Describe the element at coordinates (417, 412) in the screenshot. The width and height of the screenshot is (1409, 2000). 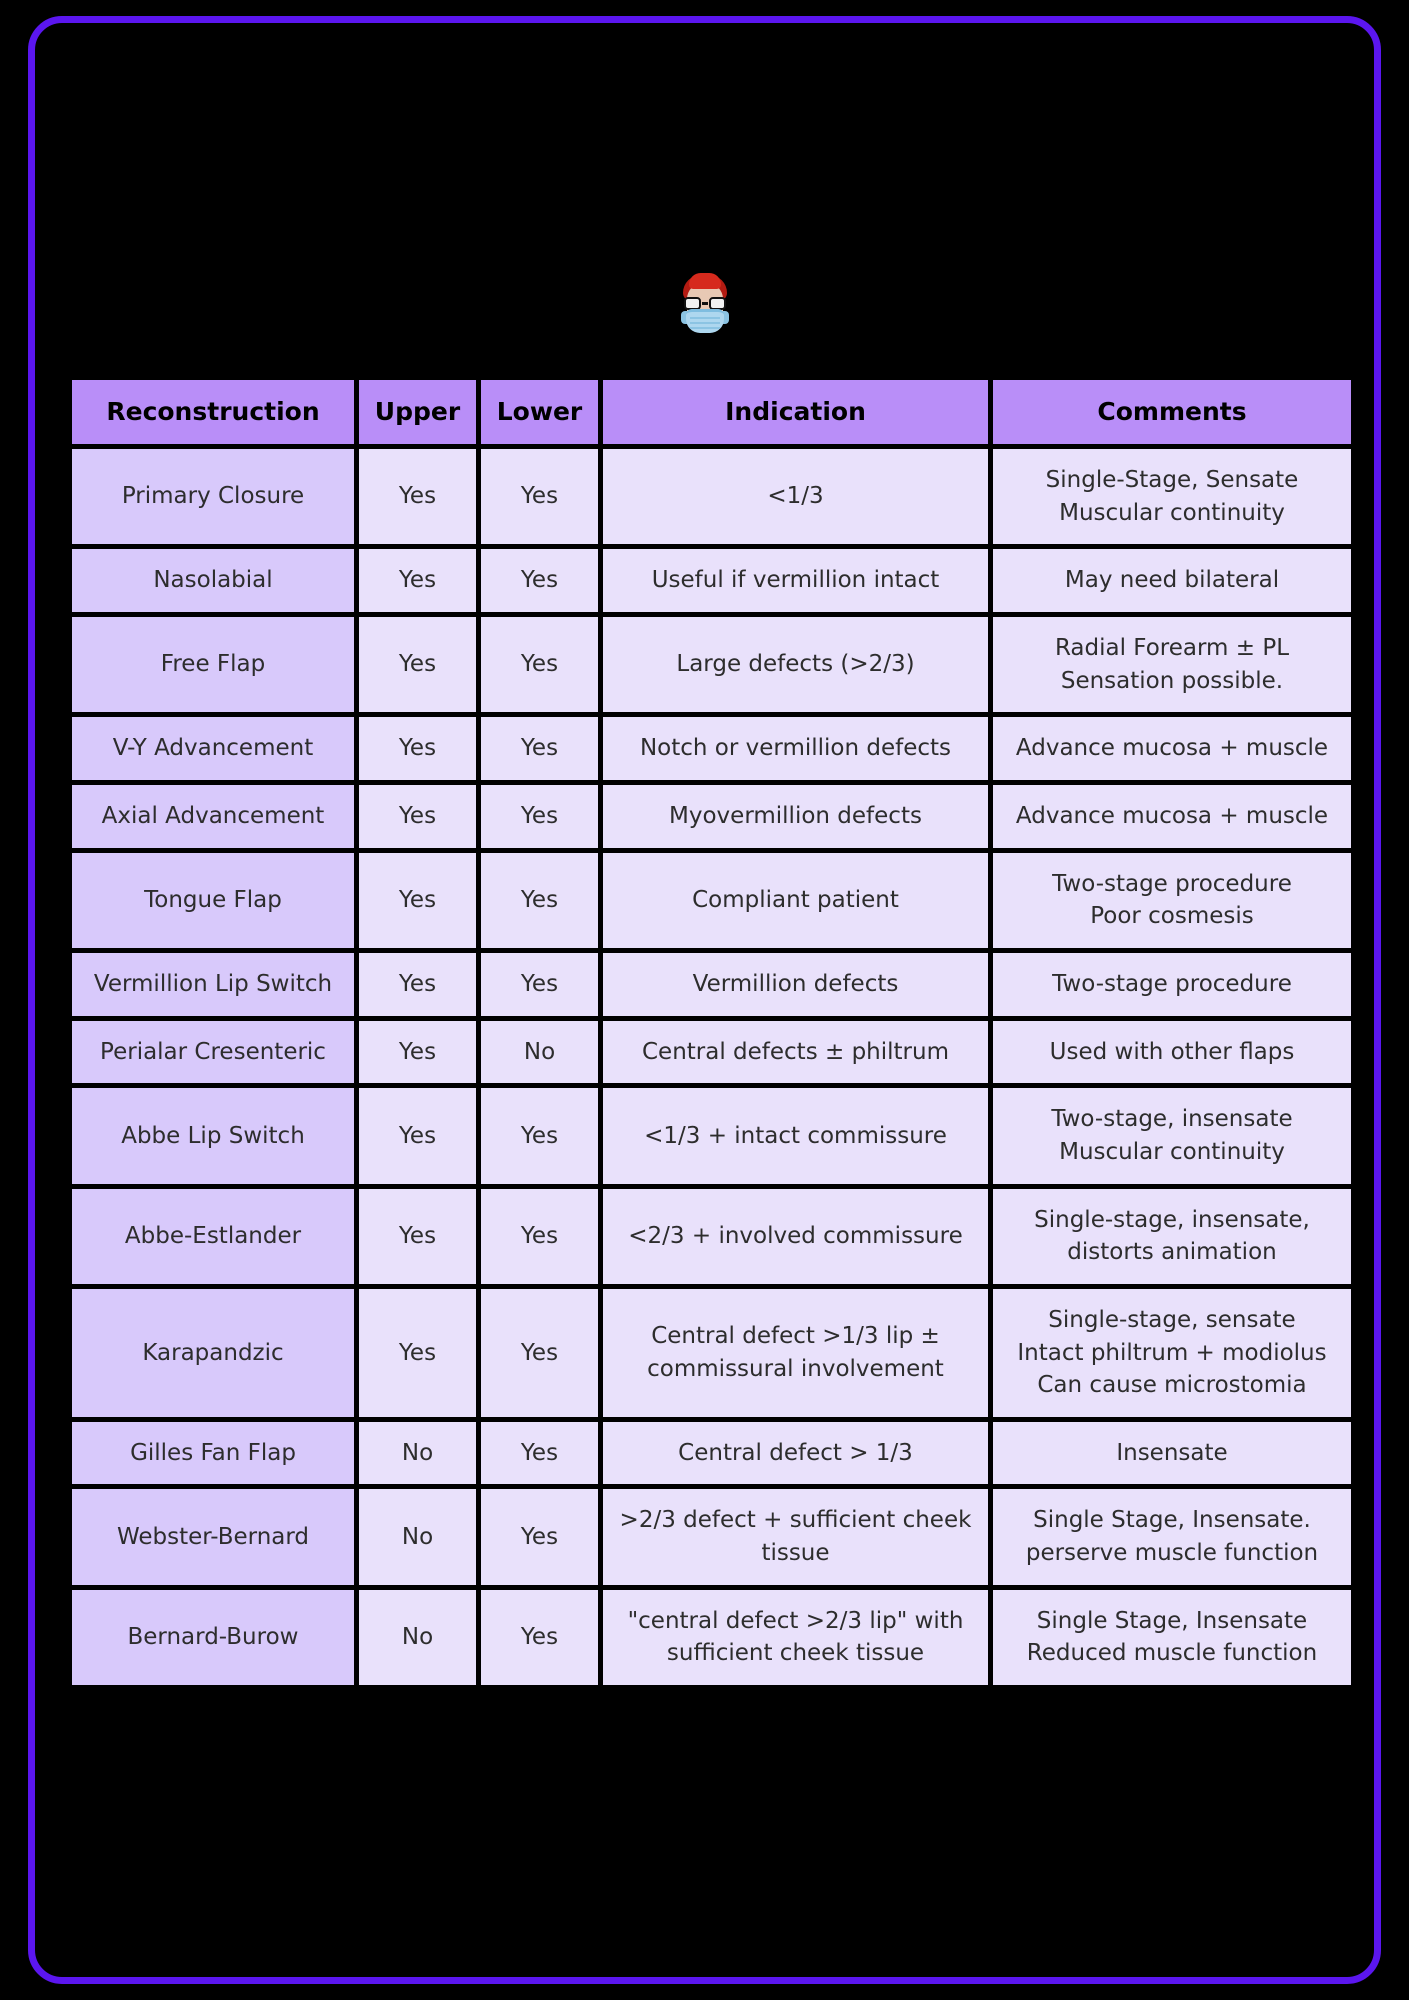
I see `column-header-upper: Upper` at that location.